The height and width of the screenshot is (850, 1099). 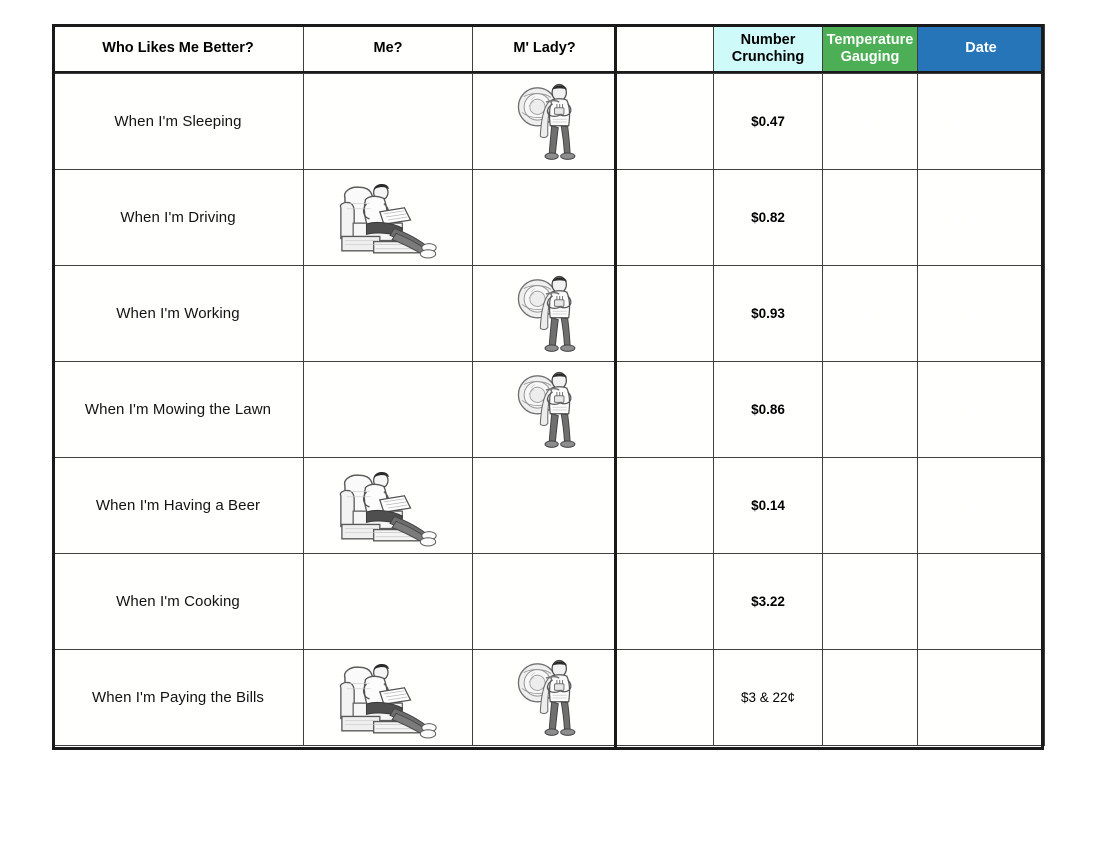 What do you see at coordinates (388, 49) in the screenshot?
I see `column-header-me: Me?` at bounding box center [388, 49].